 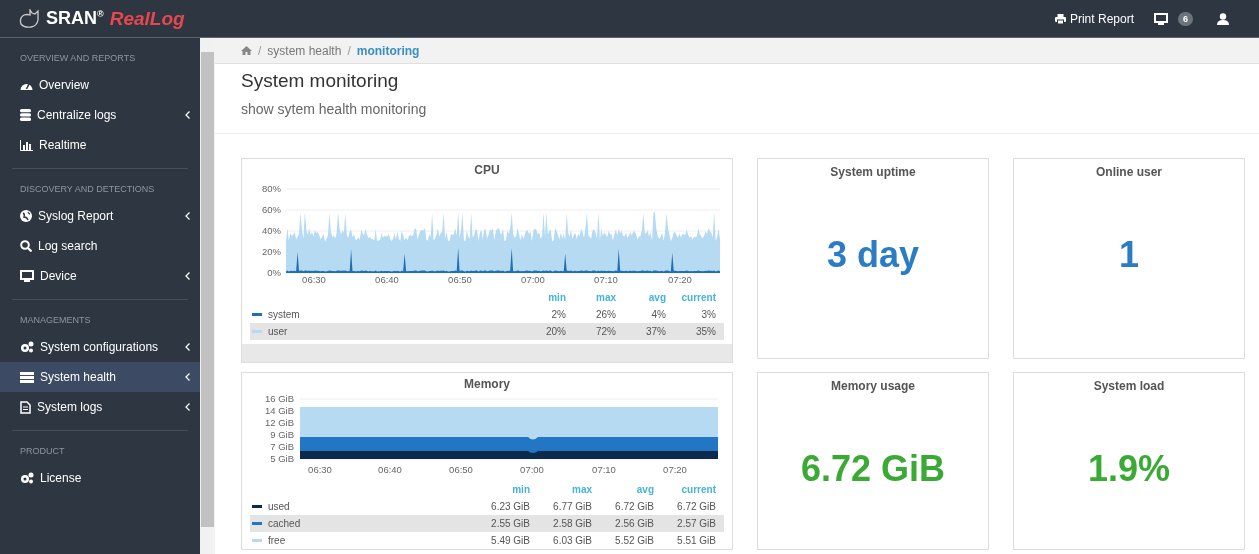 I want to click on axis-label: 20%, so click(x=271, y=251).